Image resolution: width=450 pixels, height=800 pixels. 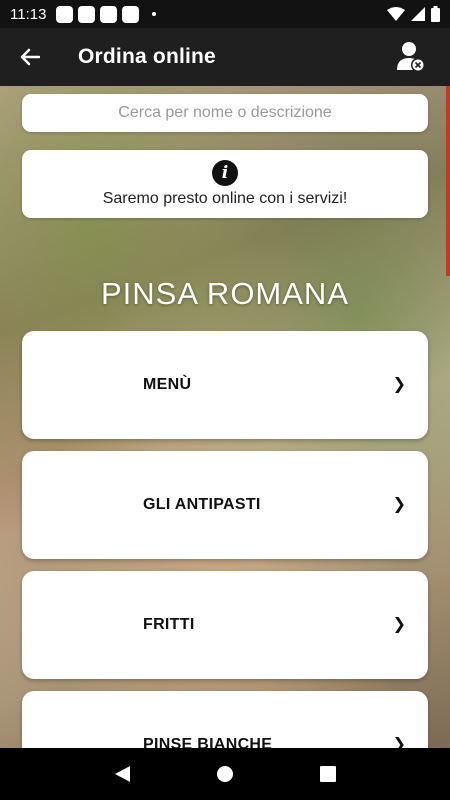 I want to click on account-button, so click(x=412, y=57).